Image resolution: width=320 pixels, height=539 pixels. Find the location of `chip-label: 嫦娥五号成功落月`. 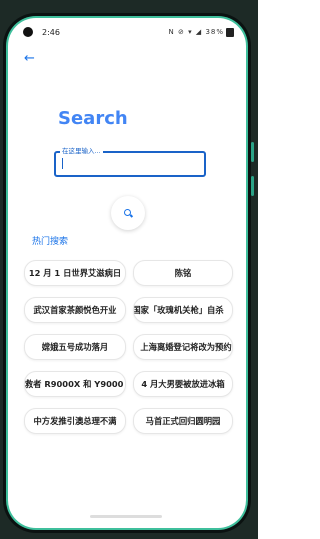

chip-label: 嫦娥五号成功落月 is located at coordinates (75, 347).